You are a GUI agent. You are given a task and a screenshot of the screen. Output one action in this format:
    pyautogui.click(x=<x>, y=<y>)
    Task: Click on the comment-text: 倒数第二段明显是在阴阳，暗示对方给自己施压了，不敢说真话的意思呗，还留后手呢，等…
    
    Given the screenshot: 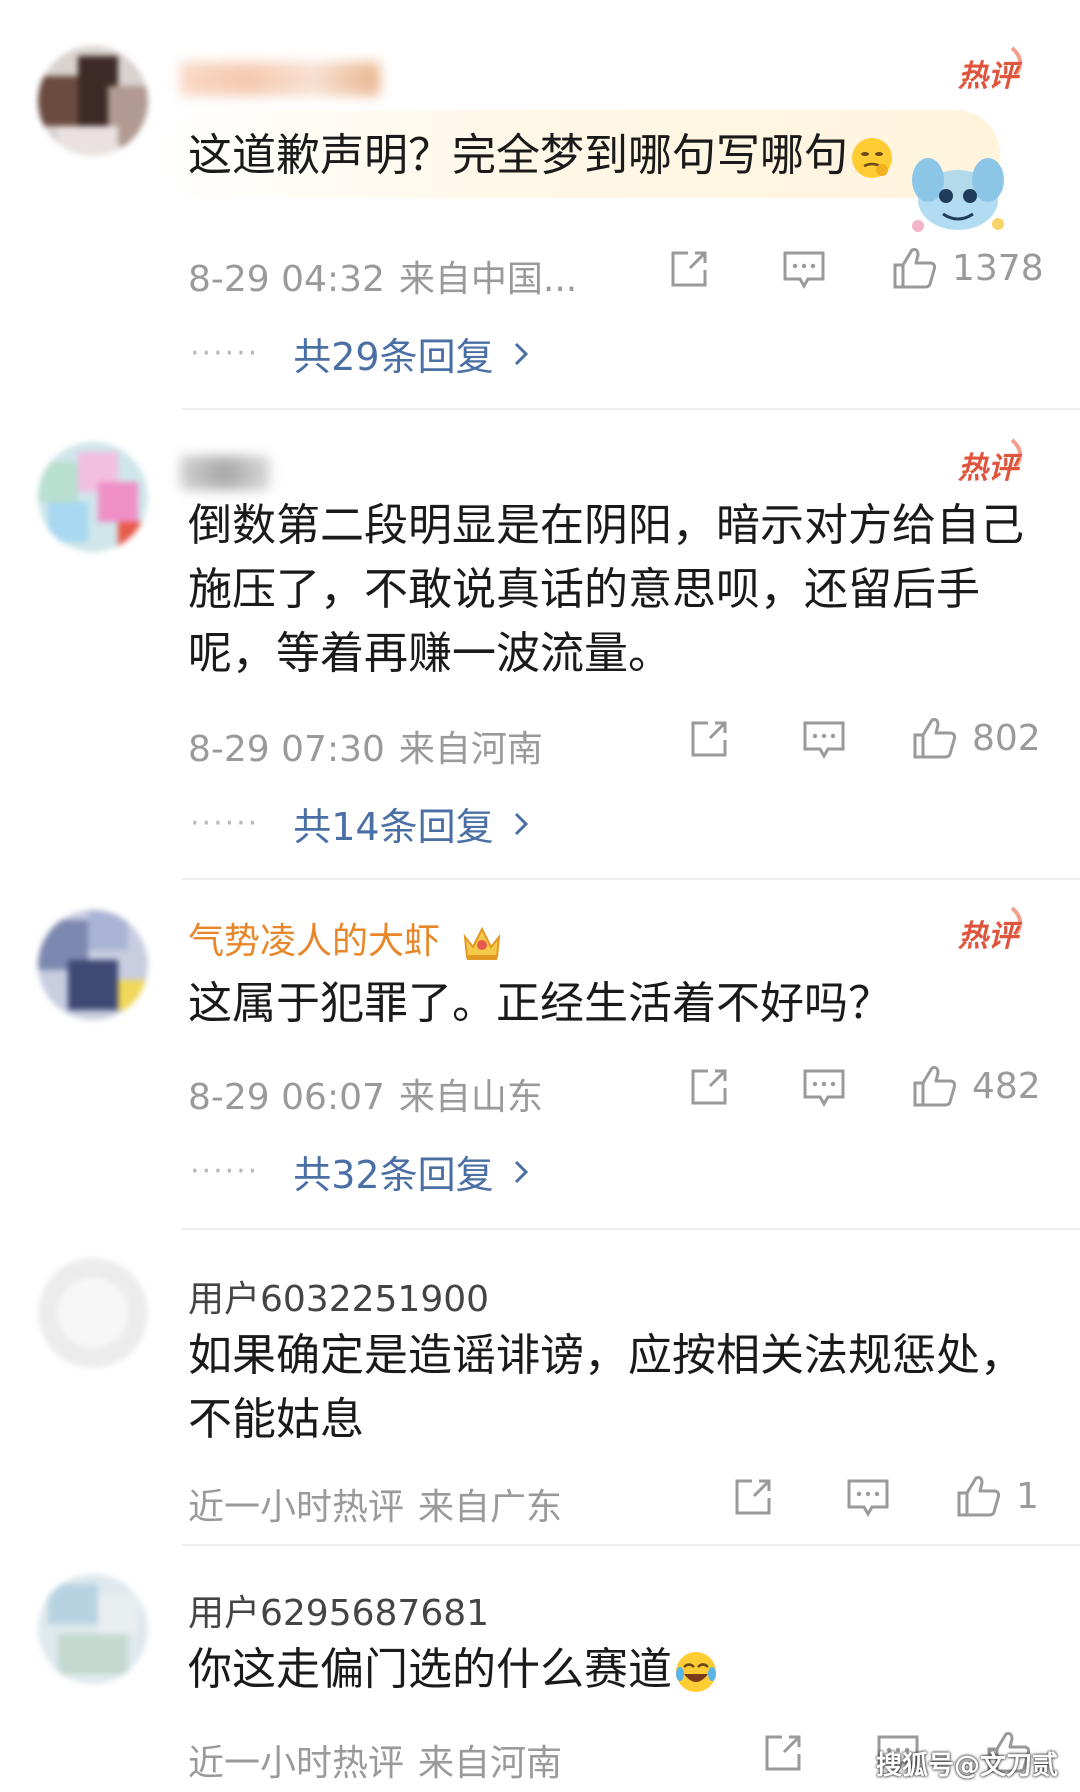 What is the action you would take?
    pyautogui.click(x=613, y=590)
    